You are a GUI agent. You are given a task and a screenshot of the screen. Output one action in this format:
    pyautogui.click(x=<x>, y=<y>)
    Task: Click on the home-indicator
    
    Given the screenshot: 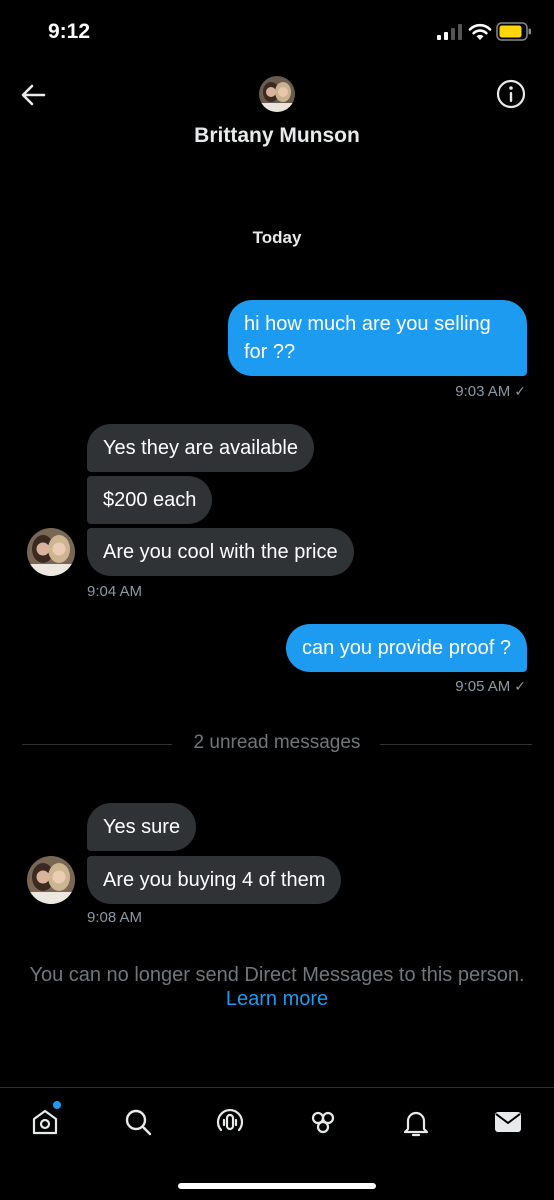 What is the action you would take?
    pyautogui.click(x=277, y=1186)
    